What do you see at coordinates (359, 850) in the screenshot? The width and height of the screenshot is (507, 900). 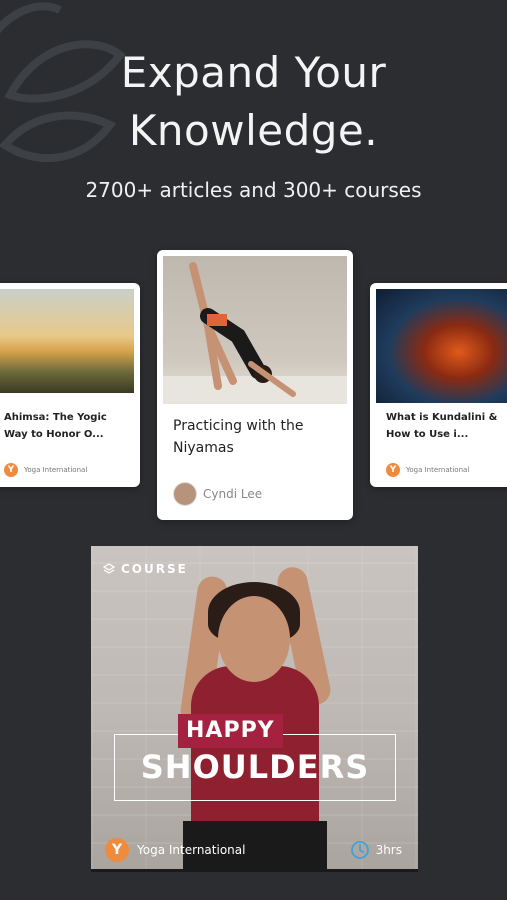 I see `clock-icon` at bounding box center [359, 850].